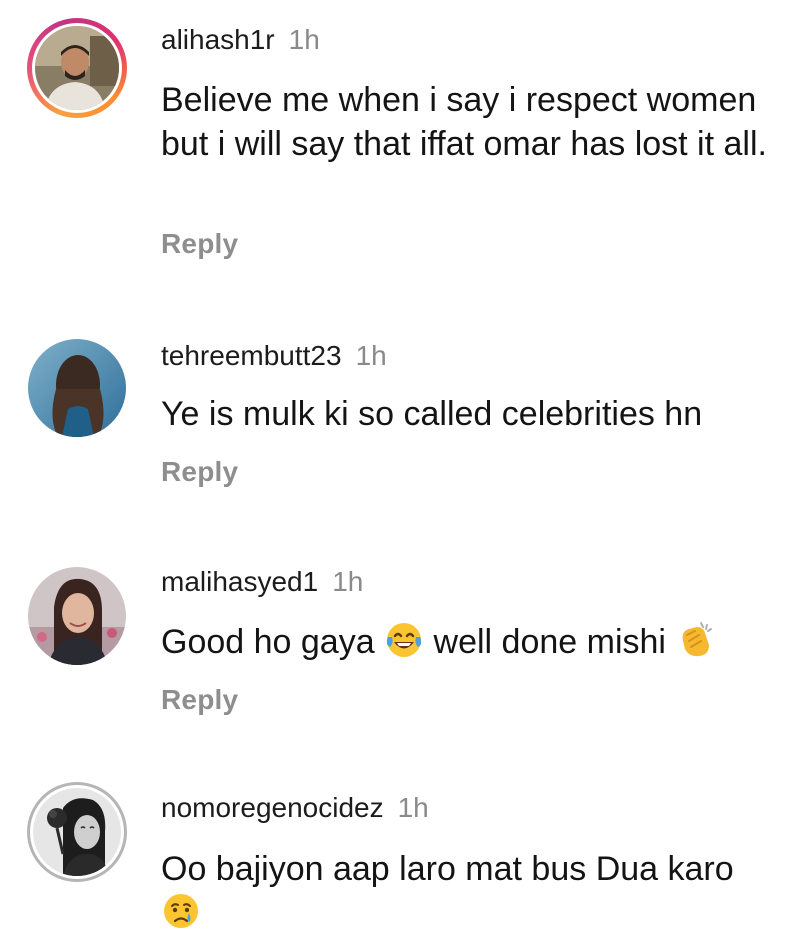 This screenshot has height=943, width=803. Describe the element at coordinates (251, 356) in the screenshot. I see `comment-username: tehreembutt23` at that location.